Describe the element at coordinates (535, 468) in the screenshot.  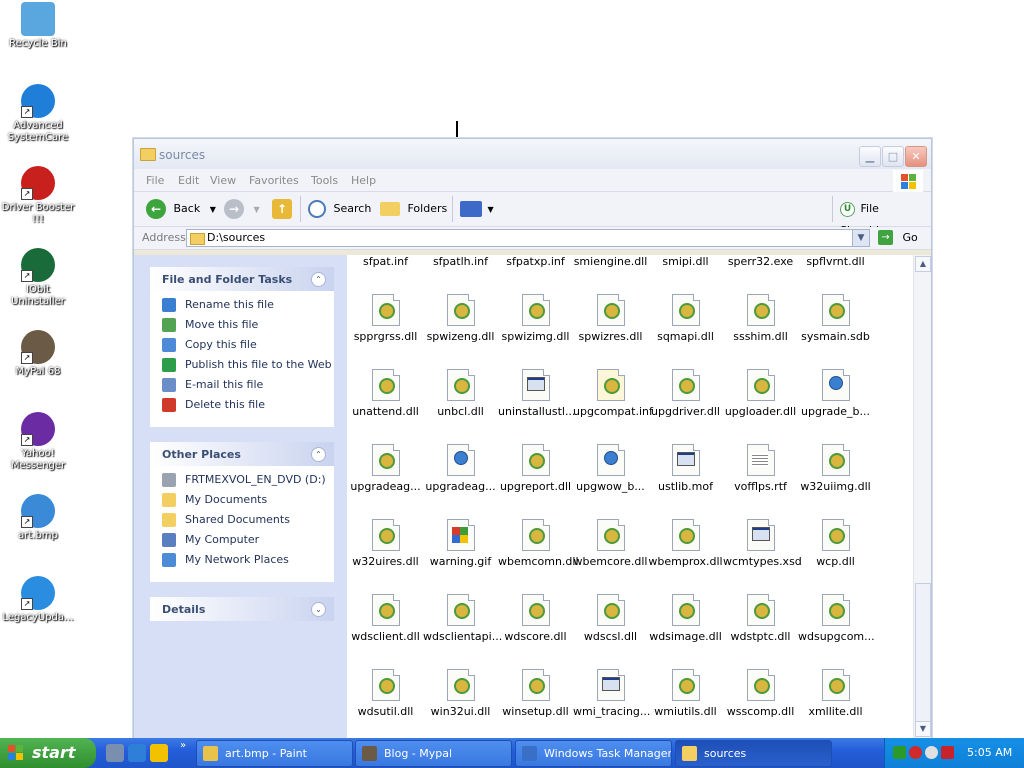
I see `file-item: upgreport.dll` at that location.